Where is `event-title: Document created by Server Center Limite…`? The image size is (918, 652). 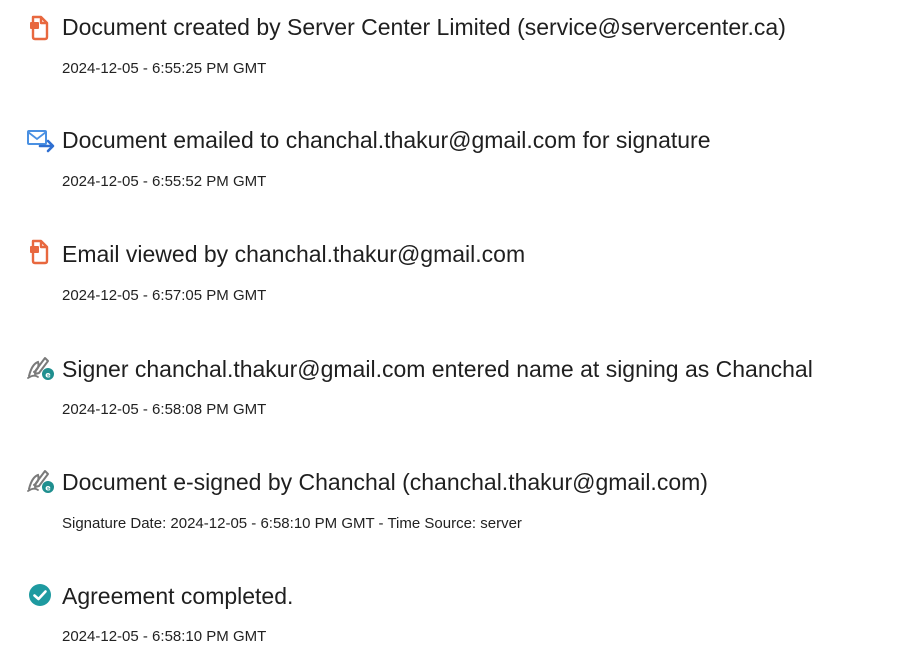
event-title: Document created by Server Center Limite… is located at coordinates (424, 27).